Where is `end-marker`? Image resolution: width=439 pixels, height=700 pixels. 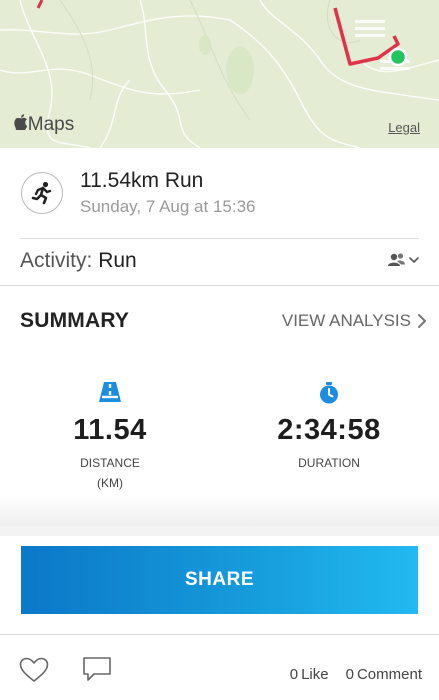 end-marker is located at coordinates (398, 57).